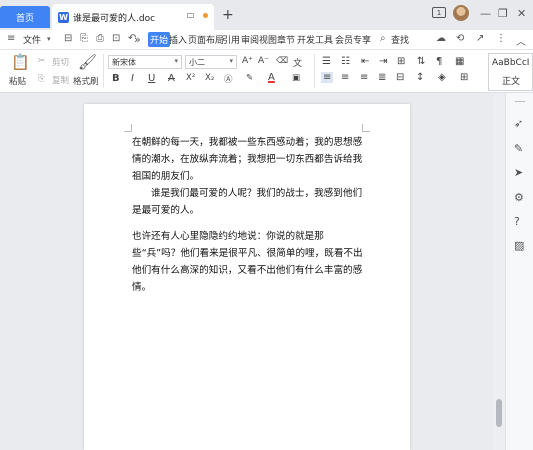  I want to click on highlight-icon: ✎, so click(249, 78).